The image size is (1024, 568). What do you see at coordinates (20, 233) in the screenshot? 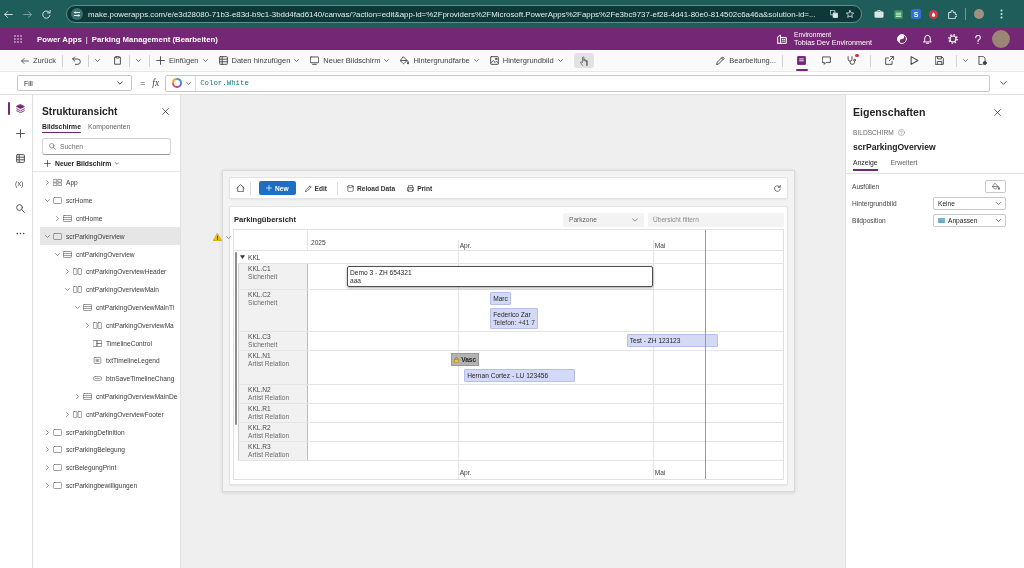
I see `more-icon` at bounding box center [20, 233].